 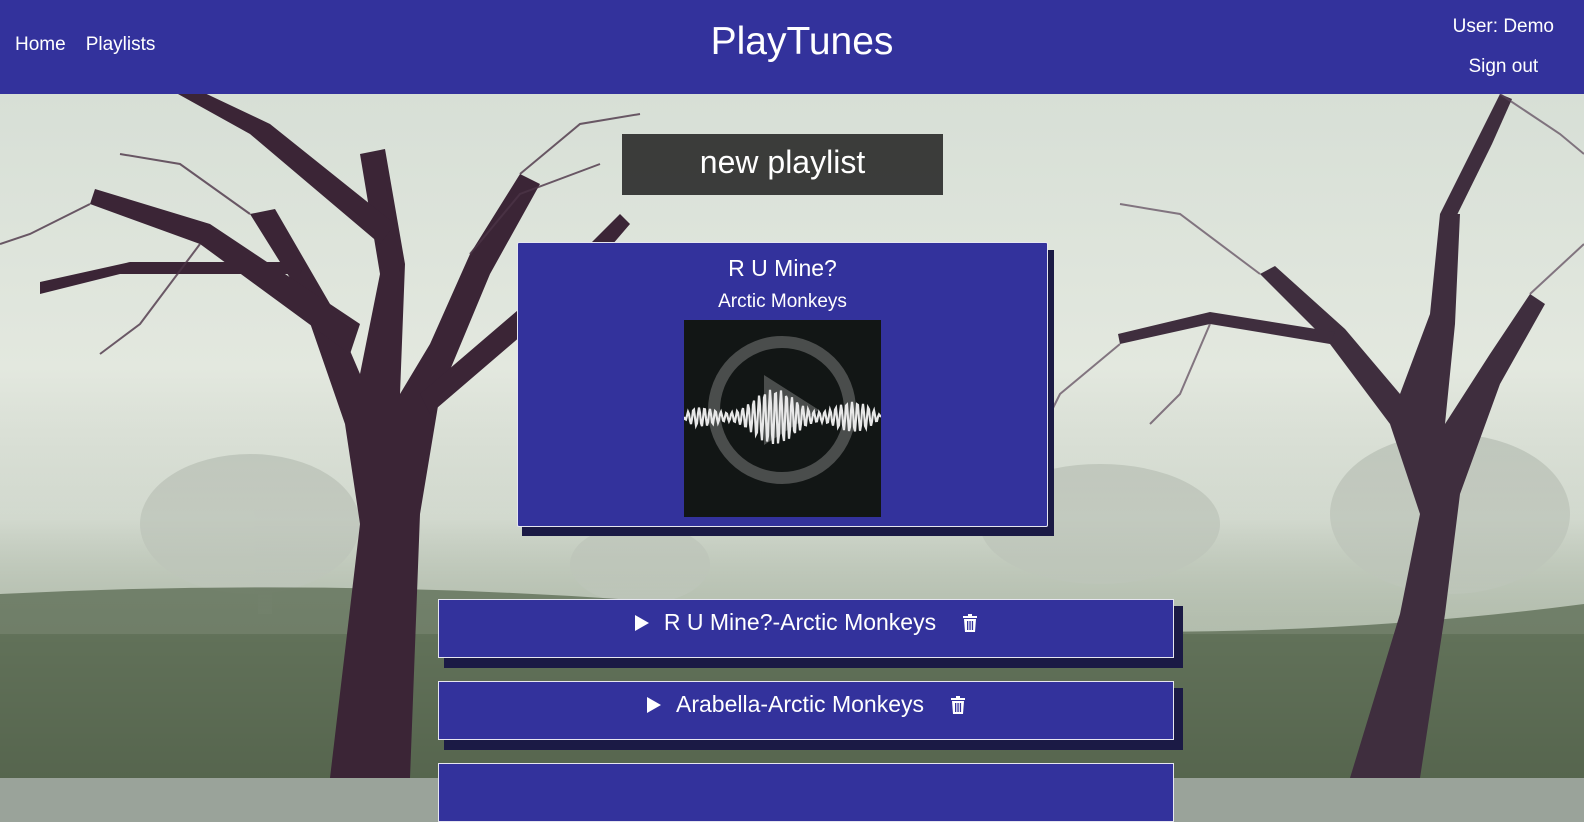 I want to click on now-playing-title: R U Mine?, so click(x=782, y=268).